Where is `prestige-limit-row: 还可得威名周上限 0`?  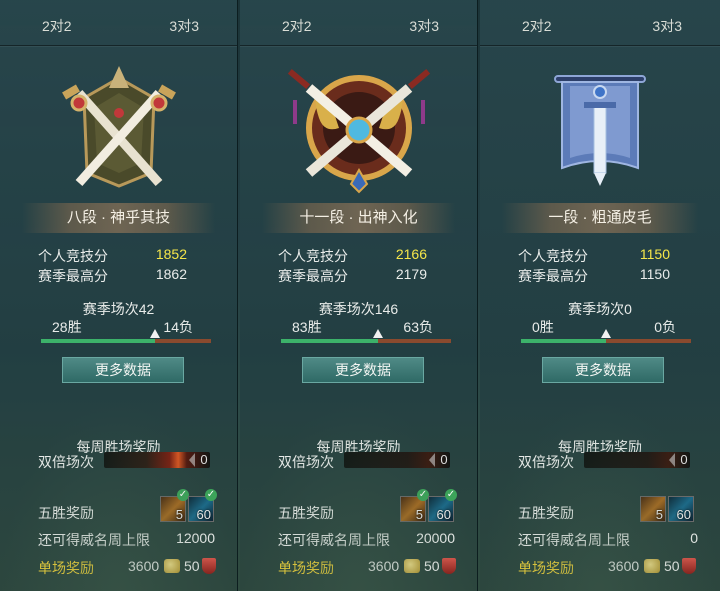 prestige-limit-row: 还可得威名周上限 0 is located at coordinates (608, 540).